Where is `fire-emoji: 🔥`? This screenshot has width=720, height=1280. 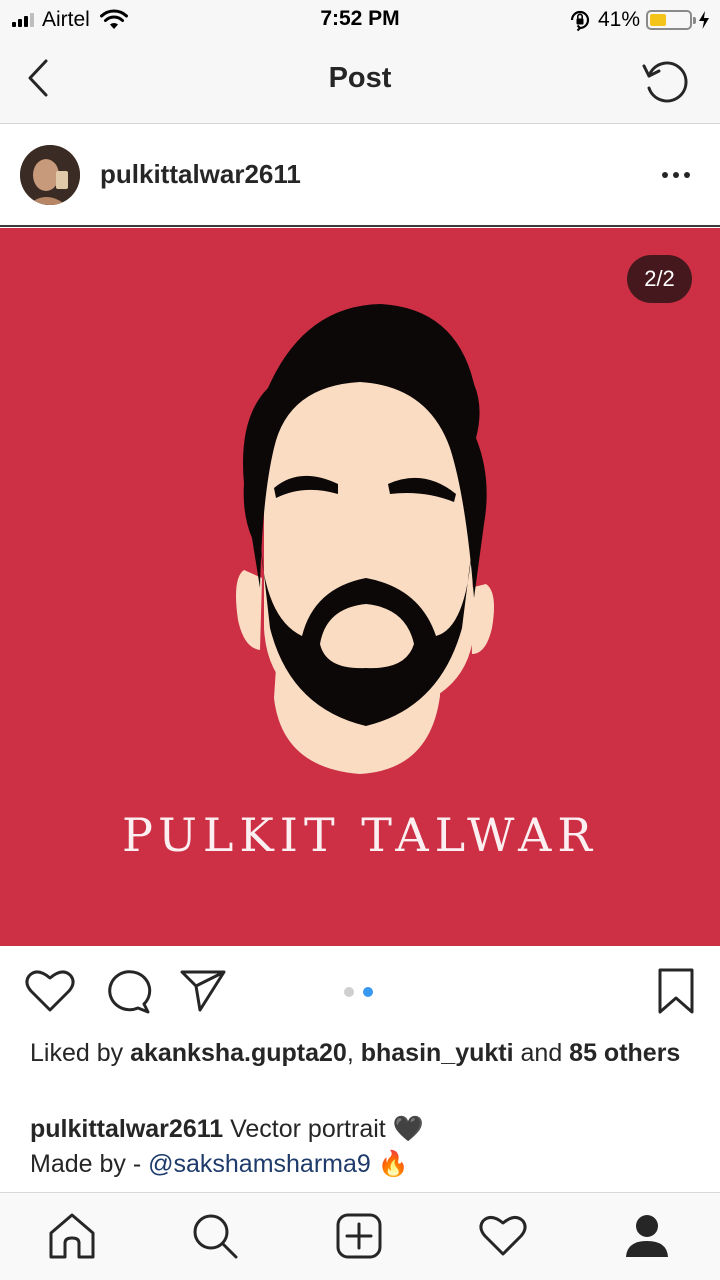 fire-emoji: 🔥 is located at coordinates (393, 1164).